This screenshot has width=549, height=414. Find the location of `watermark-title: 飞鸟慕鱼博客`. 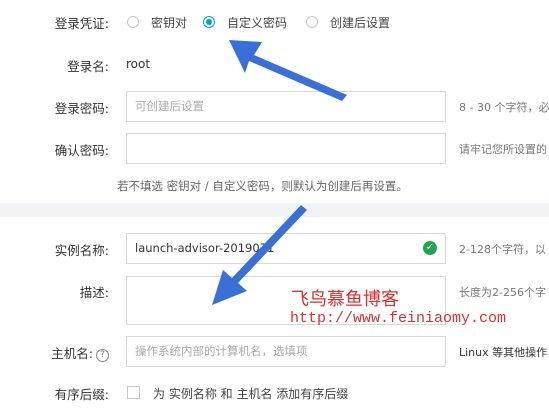

watermark-title: 飞鸟慕鱼博客 is located at coordinates (345, 299).